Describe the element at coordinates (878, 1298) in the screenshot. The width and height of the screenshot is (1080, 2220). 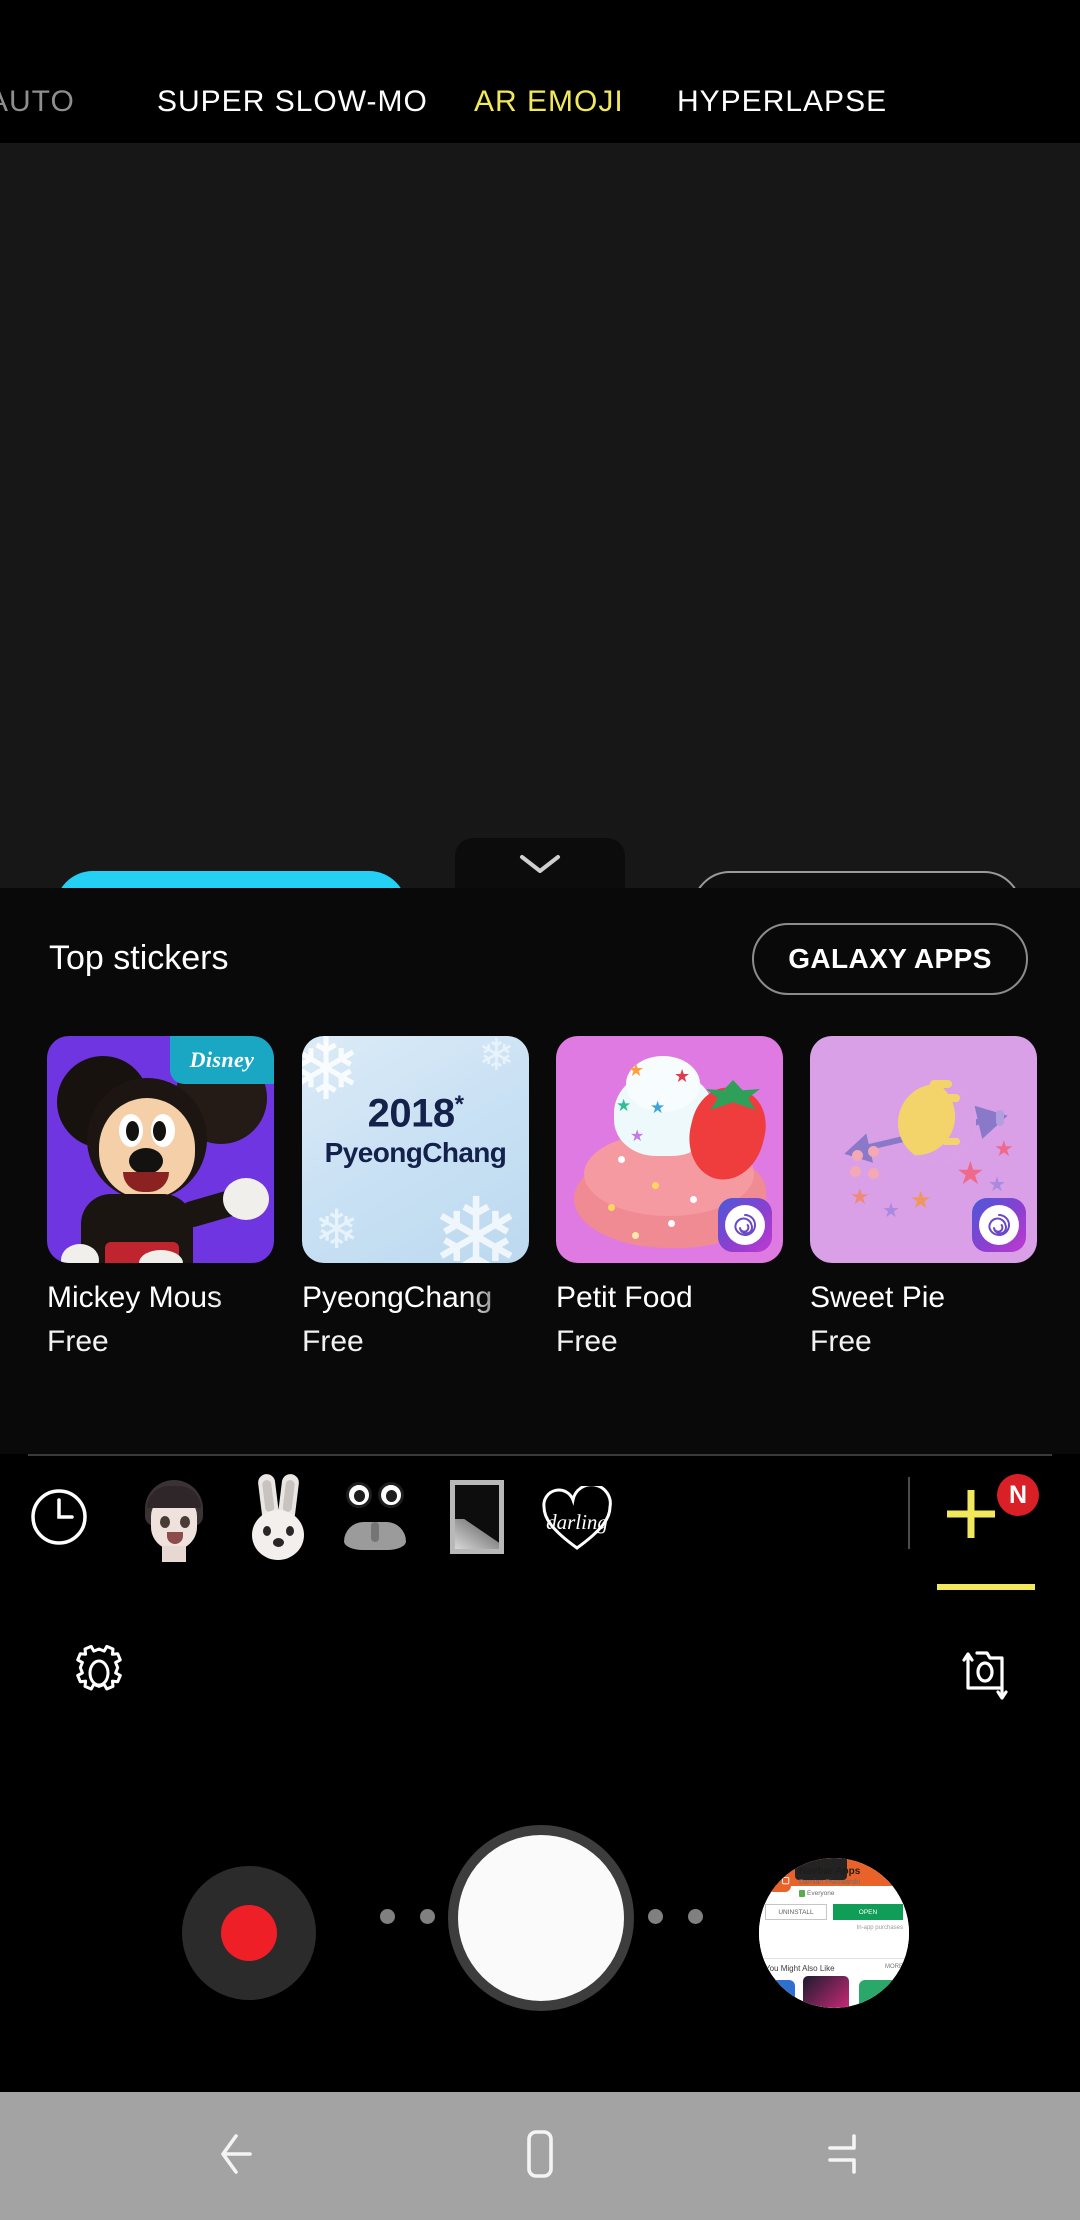
I see `sticker-card-title: Sweet Pie` at that location.